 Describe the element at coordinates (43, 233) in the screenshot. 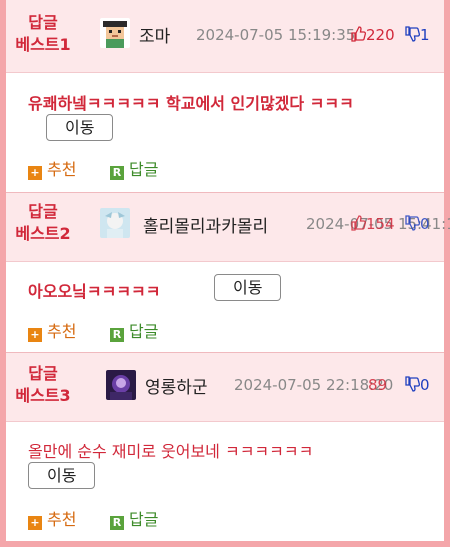

I see `rank-line-2: 베스트2` at that location.